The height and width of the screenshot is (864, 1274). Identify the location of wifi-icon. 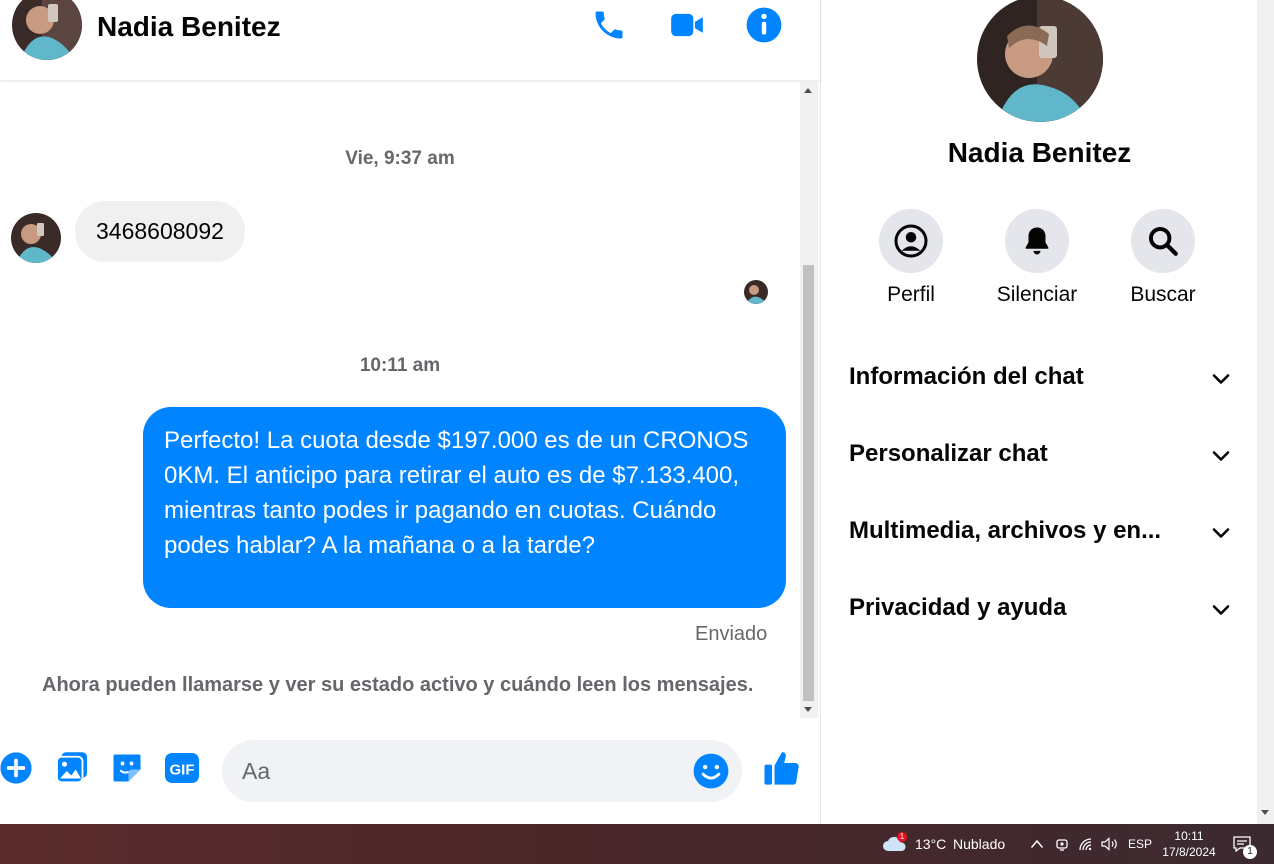
(1086, 844).